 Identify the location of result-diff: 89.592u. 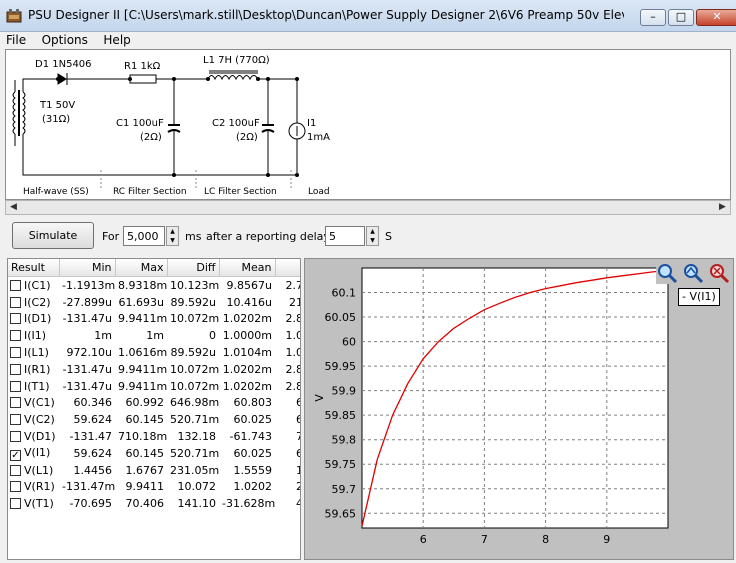
(193, 302).